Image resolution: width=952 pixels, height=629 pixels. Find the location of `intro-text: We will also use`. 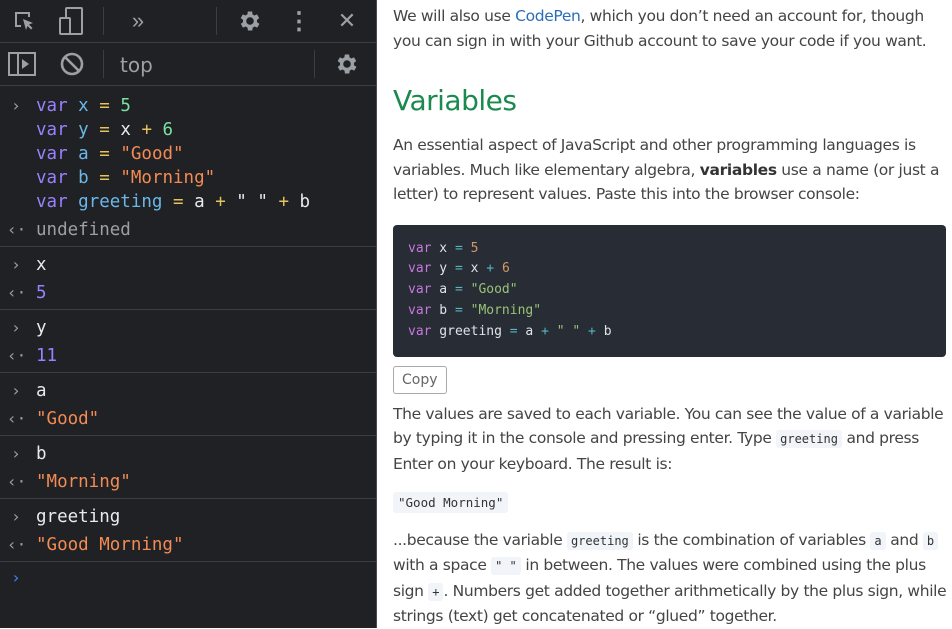

intro-text: We will also use is located at coordinates (454, 16).